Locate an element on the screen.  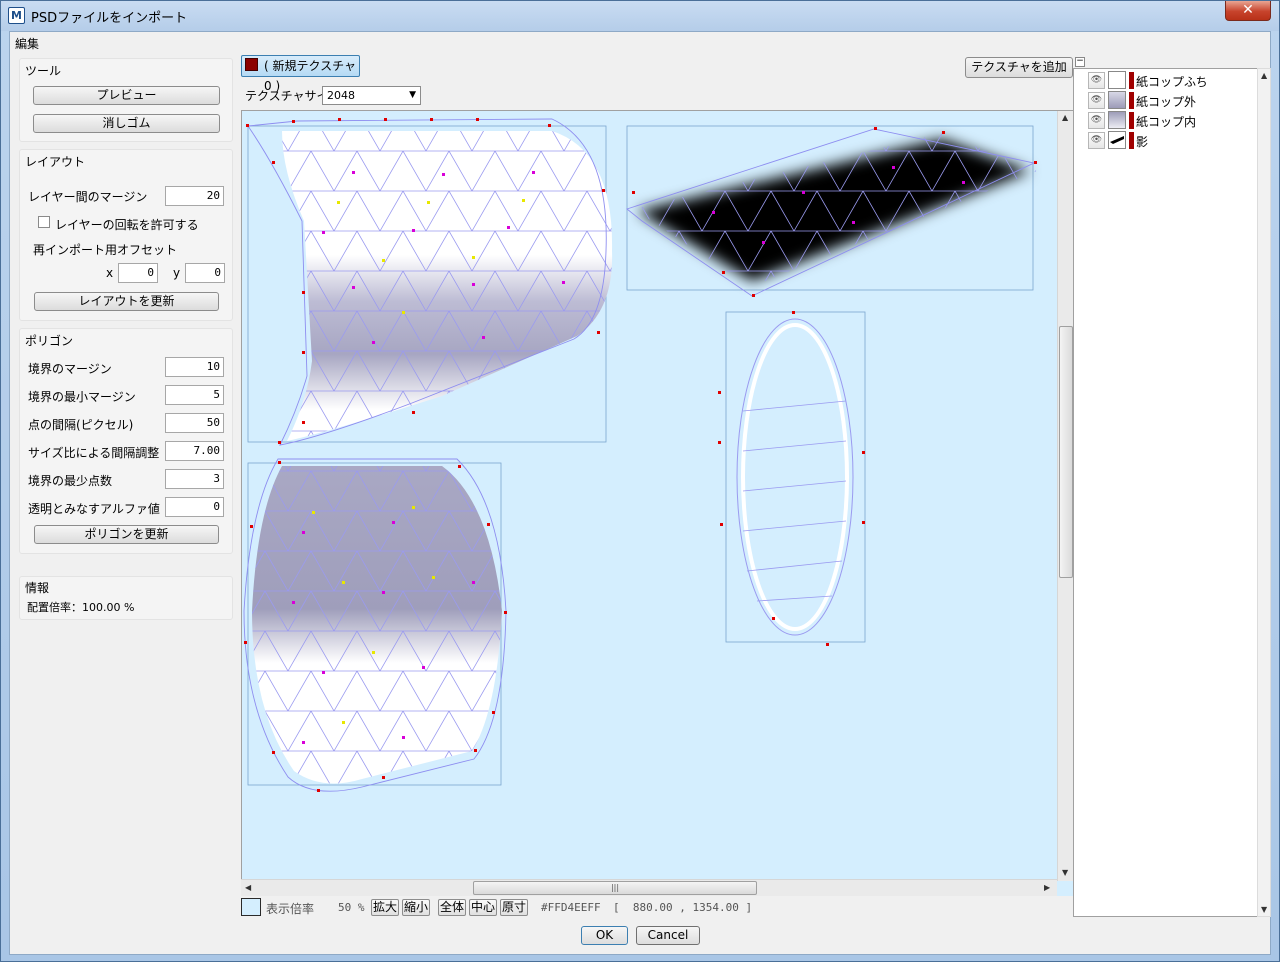
actual-size-button: 原寸 is located at coordinates (514, 907).